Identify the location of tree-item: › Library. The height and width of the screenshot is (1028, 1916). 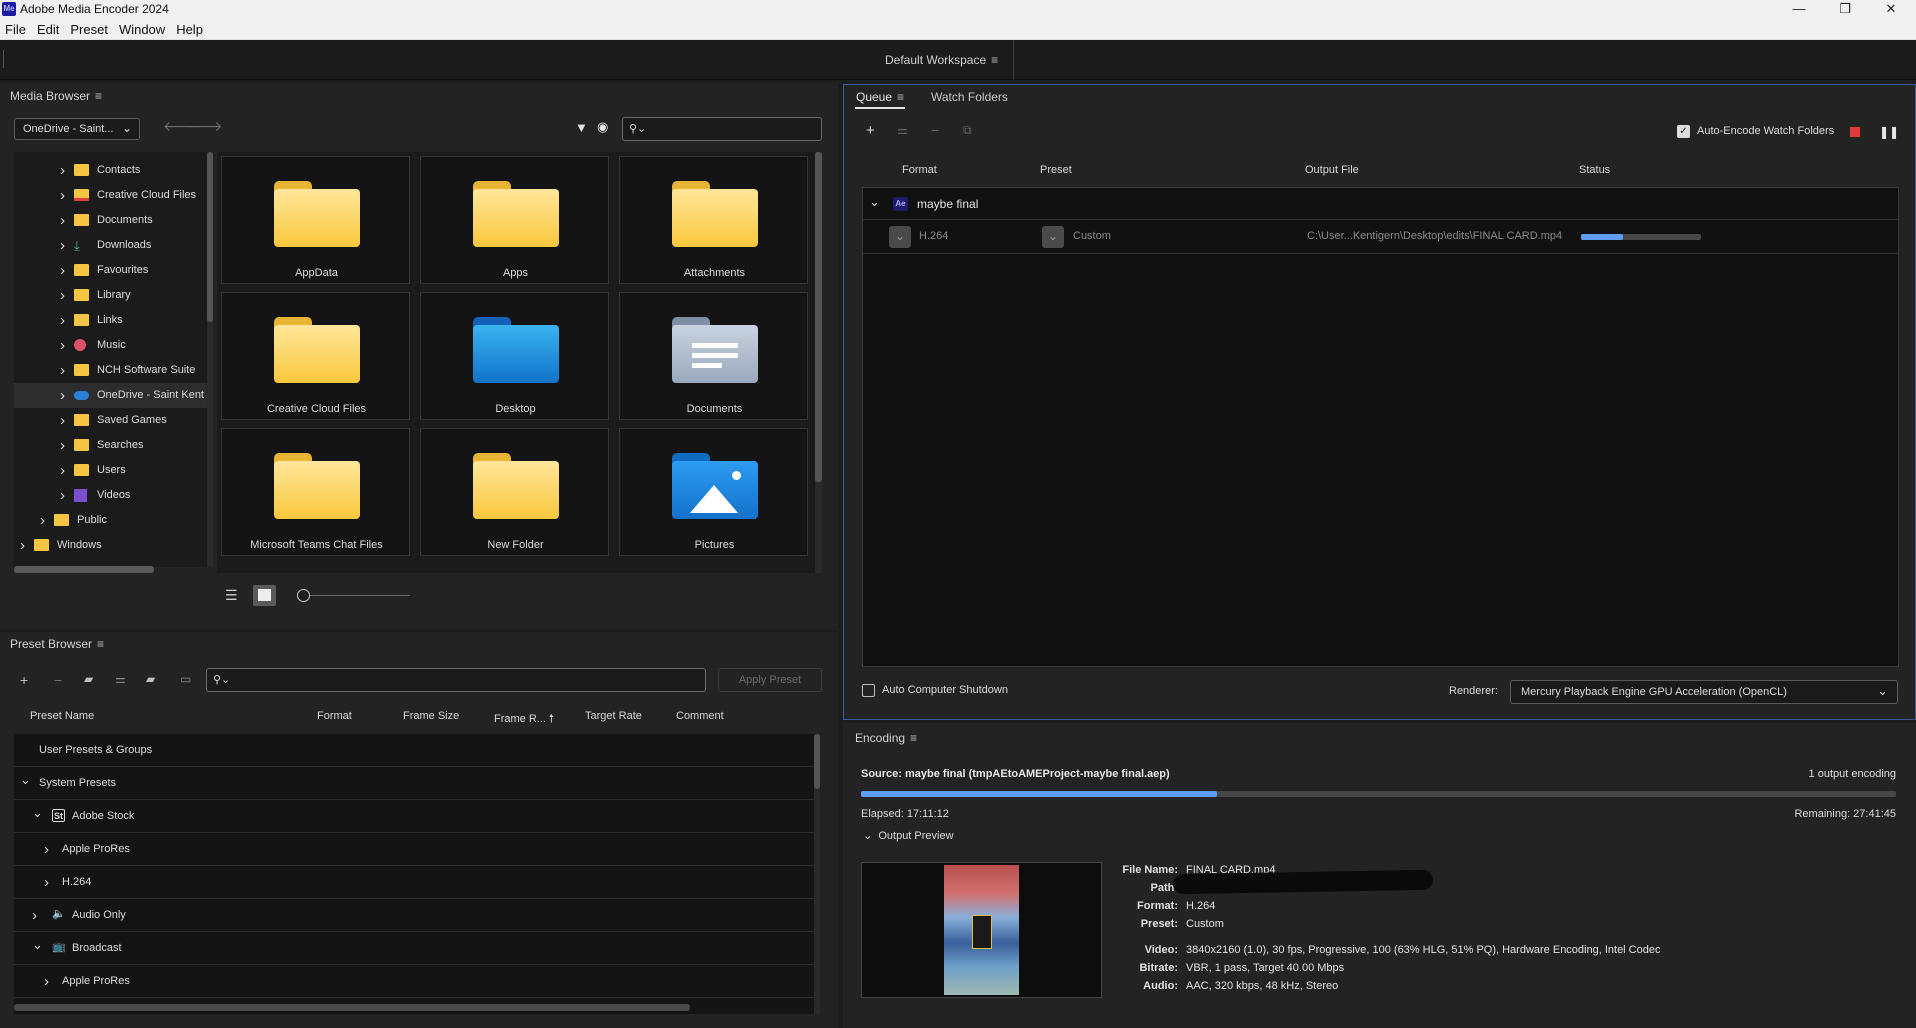
(112, 295).